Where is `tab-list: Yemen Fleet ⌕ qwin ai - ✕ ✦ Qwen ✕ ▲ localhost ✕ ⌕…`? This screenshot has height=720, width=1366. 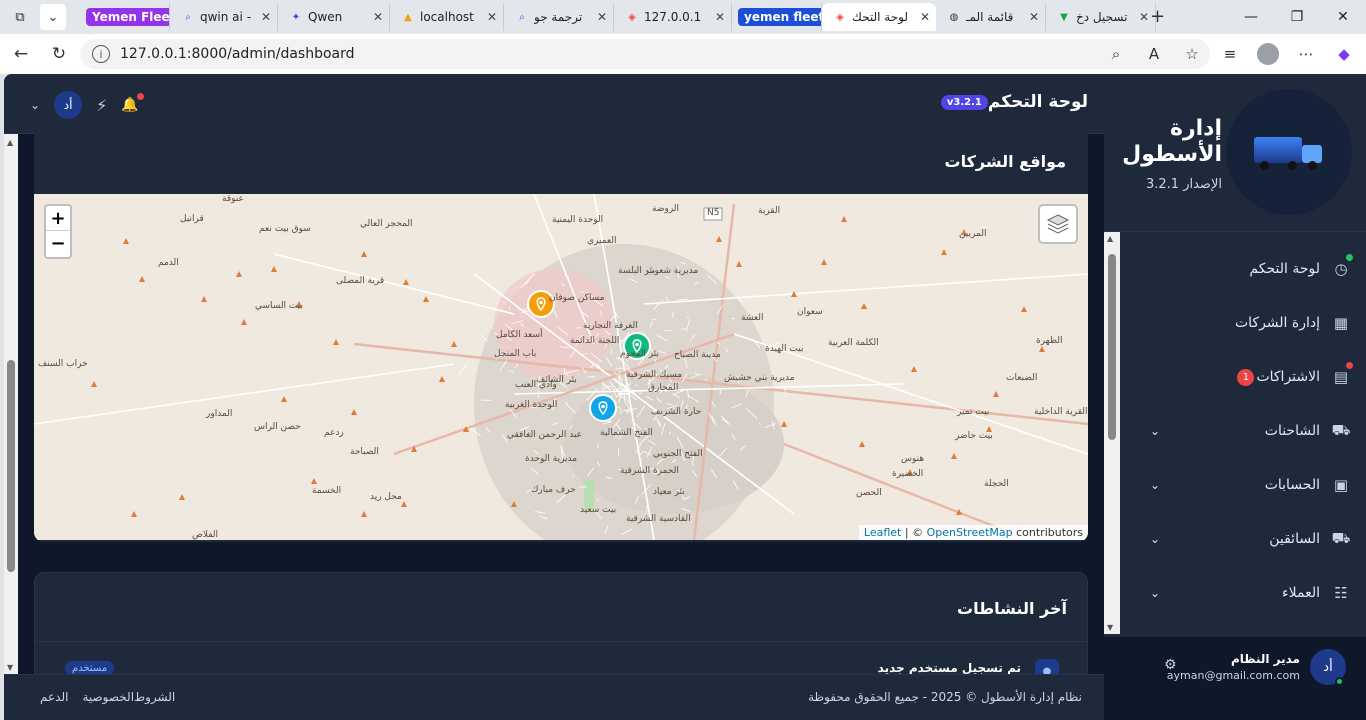
tab-list: Yemen Fleet ⌕ qwin ai - ✕ ✦ Qwen ✕ ▲ localhost ✕ ⌕… is located at coordinates (618, 17).